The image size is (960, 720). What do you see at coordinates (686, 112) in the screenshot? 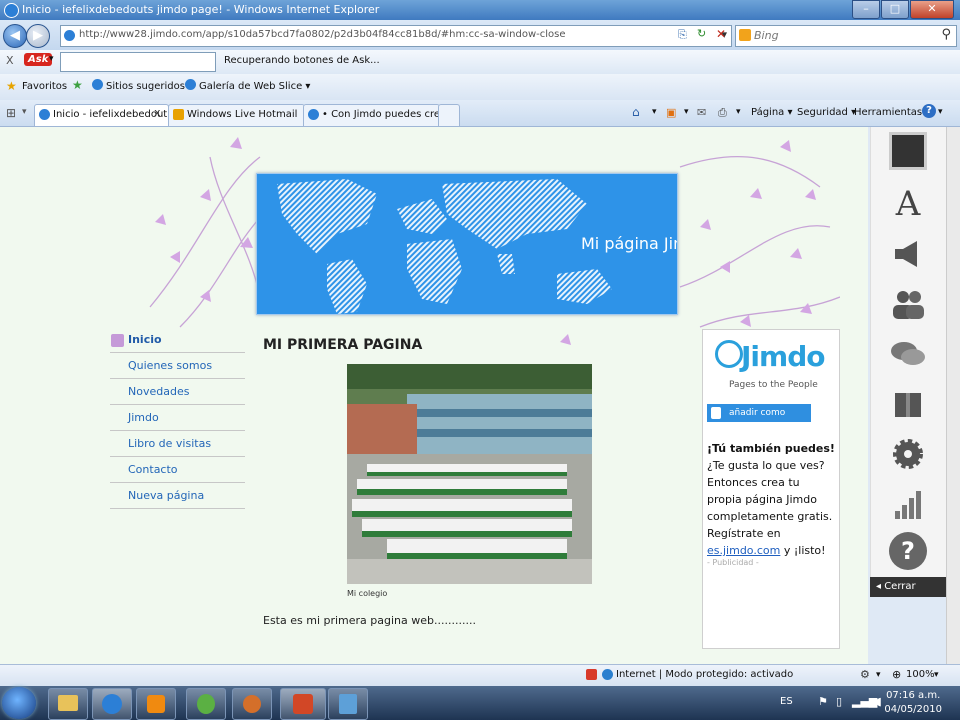
I see `feeds-dropdown-icon: ▾` at bounding box center [686, 112].